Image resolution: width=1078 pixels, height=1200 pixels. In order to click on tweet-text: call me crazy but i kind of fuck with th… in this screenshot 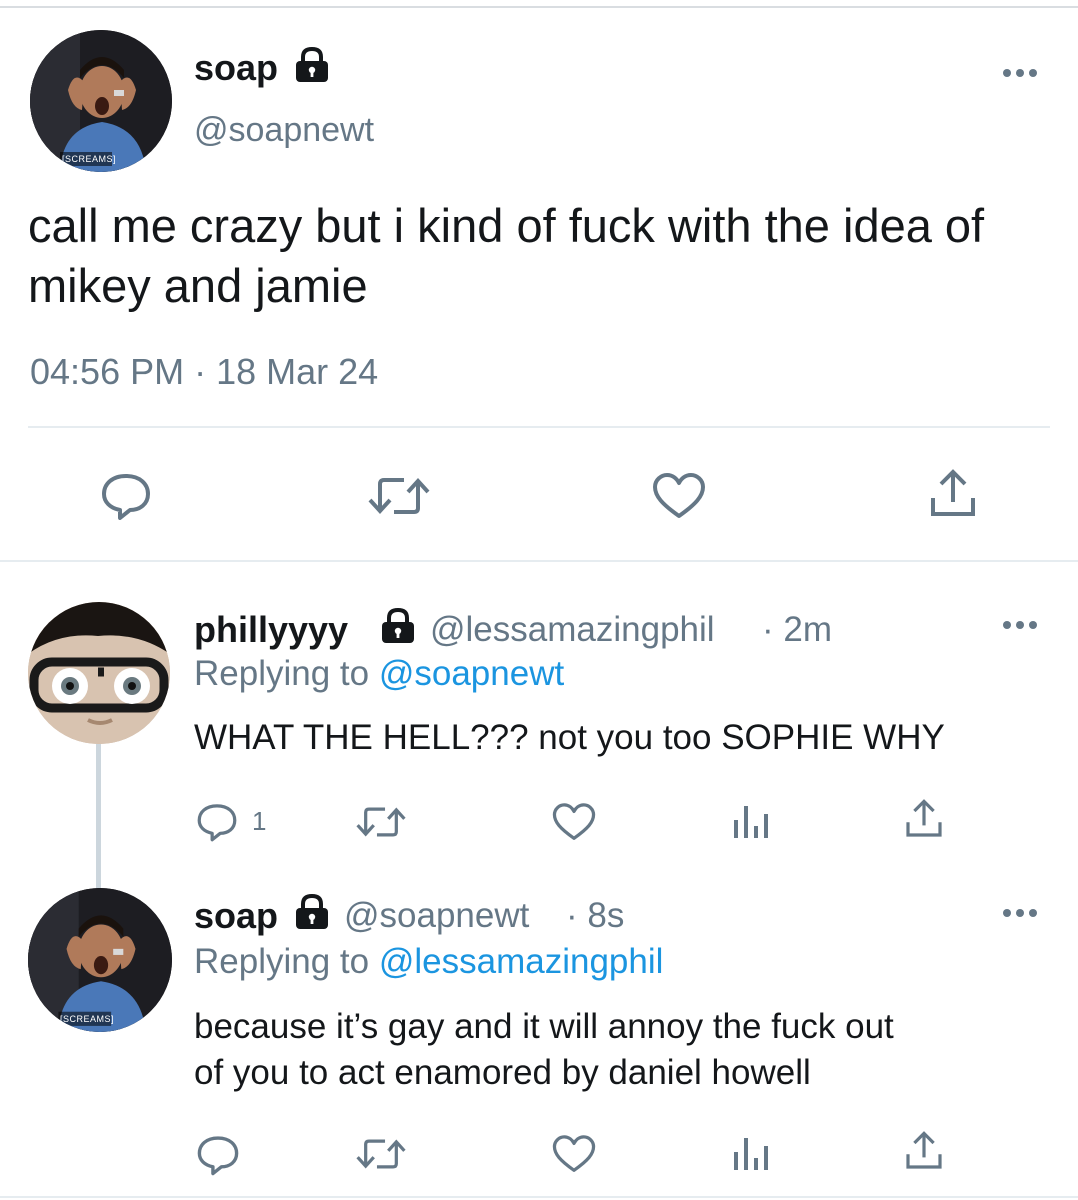, I will do `click(506, 255)`.